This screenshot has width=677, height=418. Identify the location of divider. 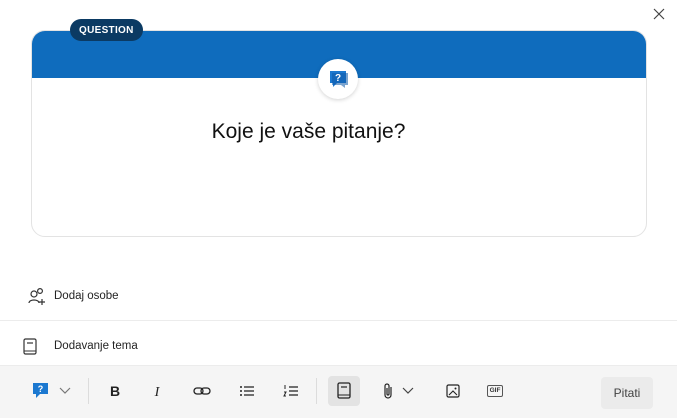
(338, 320).